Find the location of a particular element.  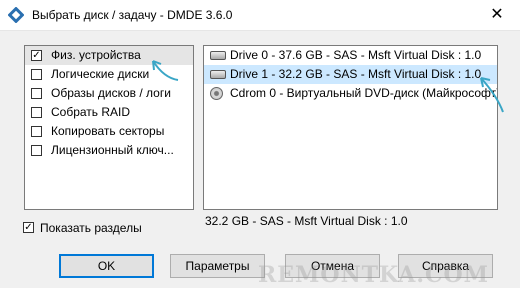

app-icon is located at coordinates (16, 15).